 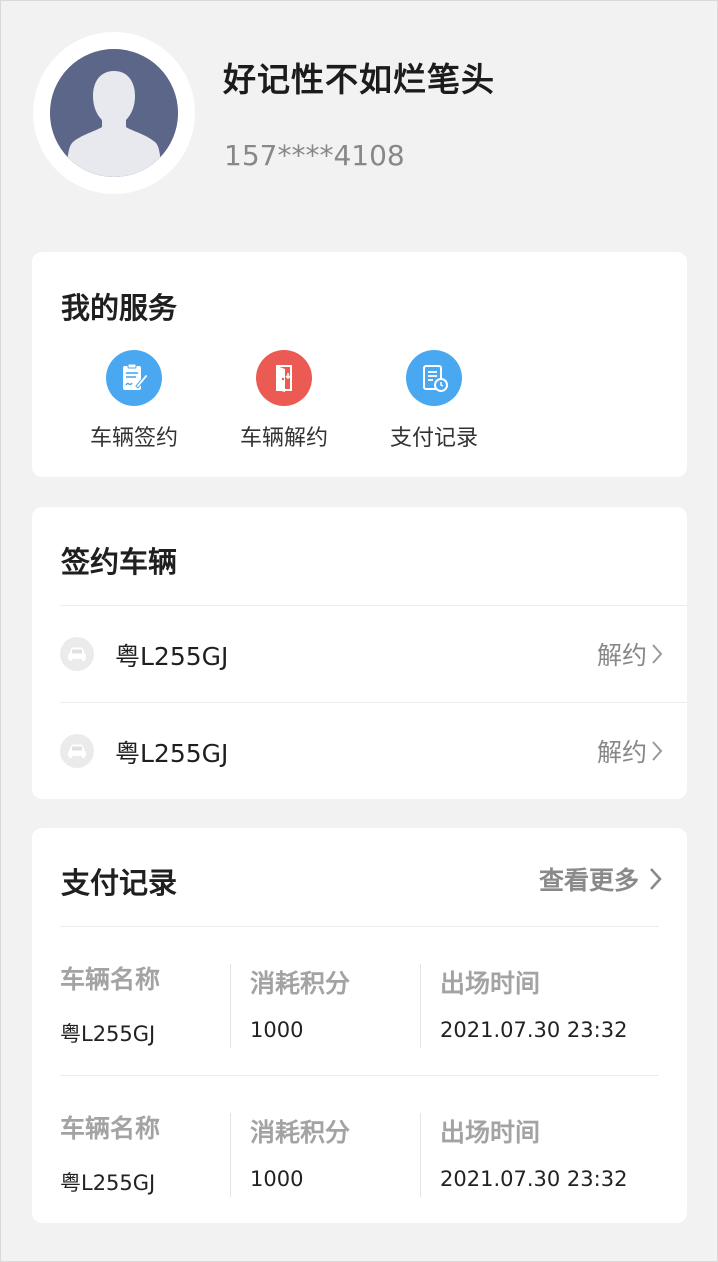 I want to click on default-user-icon, so click(x=114, y=113).